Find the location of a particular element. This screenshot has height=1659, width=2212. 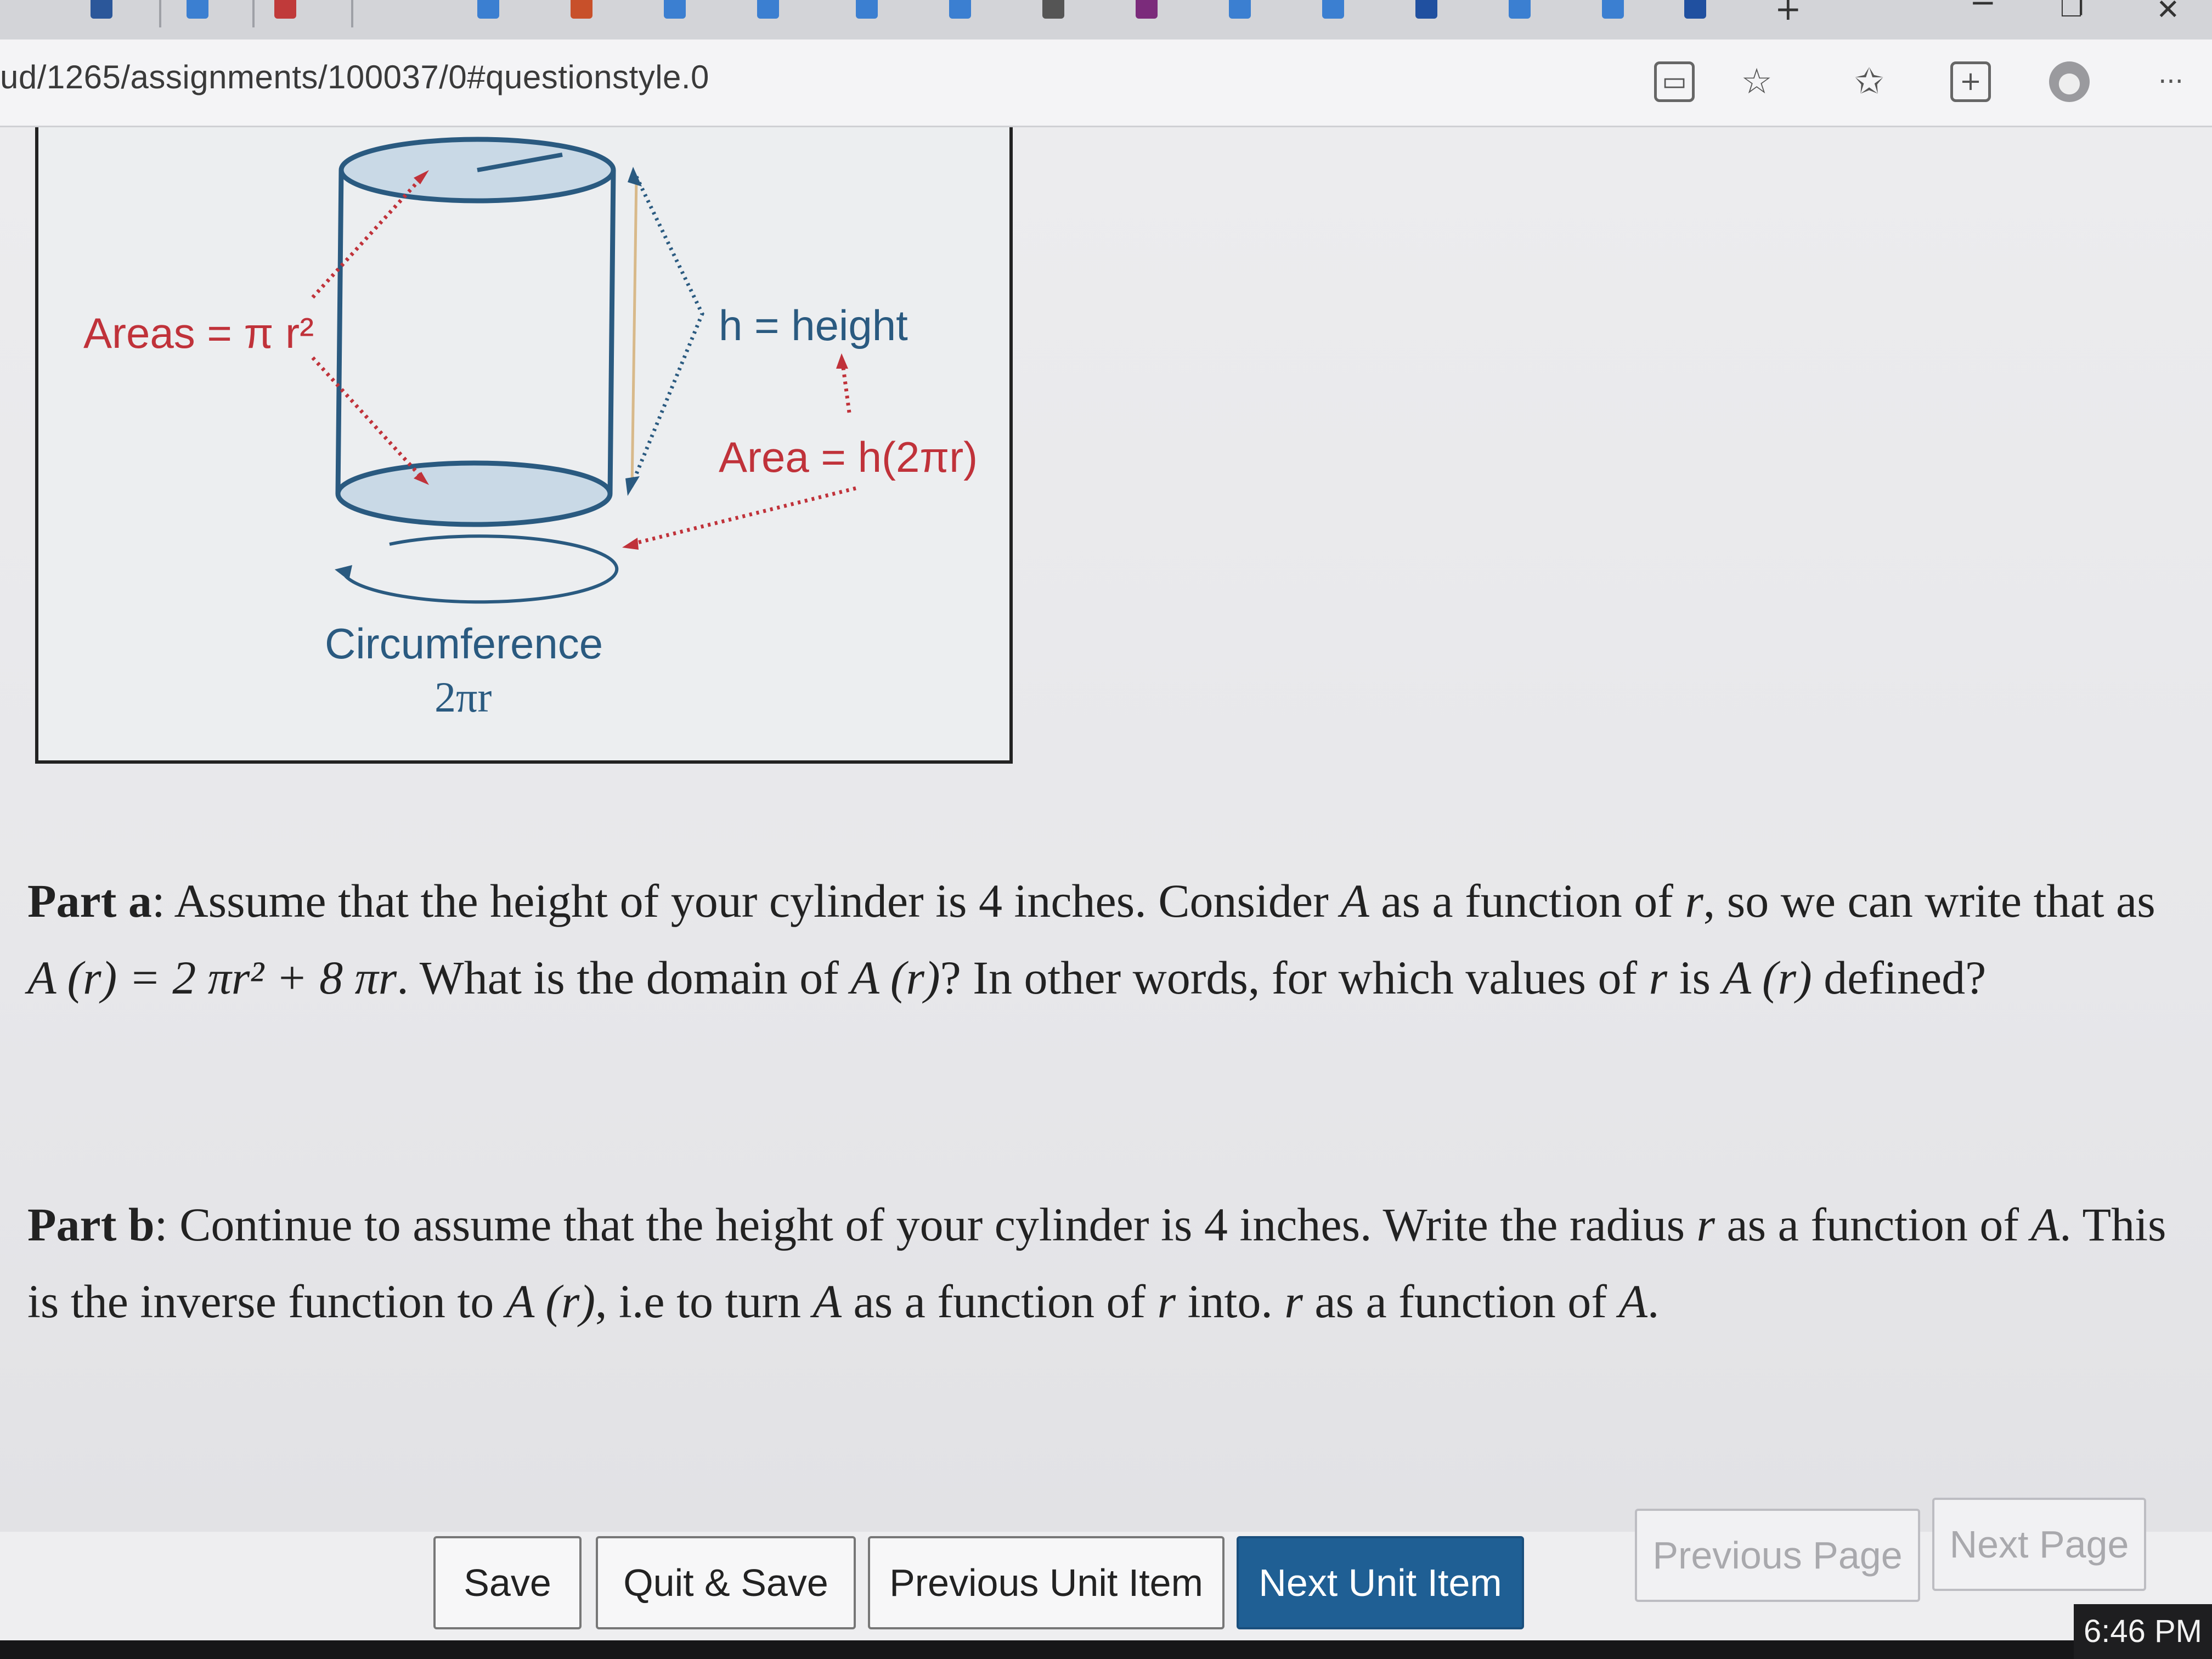

favorites-icon: ✩ is located at coordinates (1869, 81).